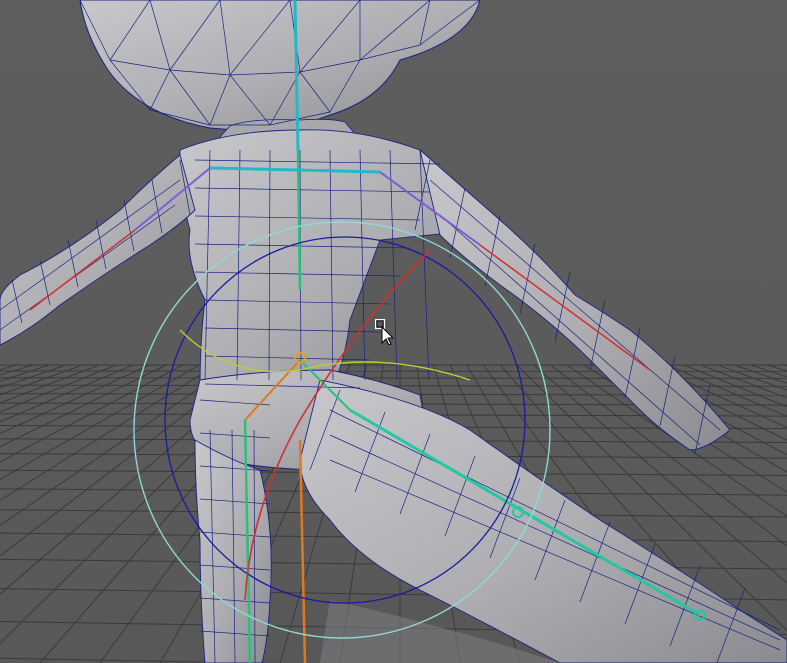 Image resolution: width=787 pixels, height=663 pixels. Describe the element at coordinates (339, 171) in the screenshot. I see `right-clavicle-joint` at that location.